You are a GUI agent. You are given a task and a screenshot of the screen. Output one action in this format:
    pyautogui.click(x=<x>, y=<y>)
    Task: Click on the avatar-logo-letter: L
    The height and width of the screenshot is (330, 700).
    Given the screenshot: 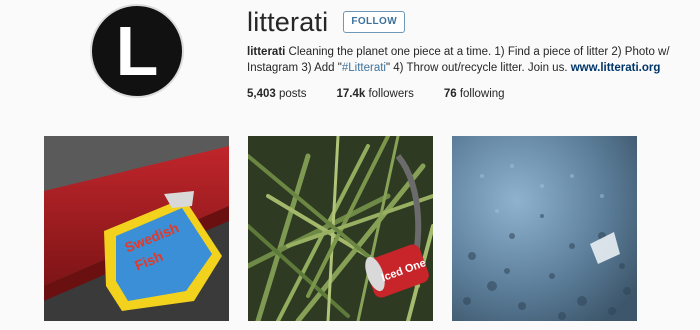 What is the action you would take?
    pyautogui.click(x=137, y=51)
    